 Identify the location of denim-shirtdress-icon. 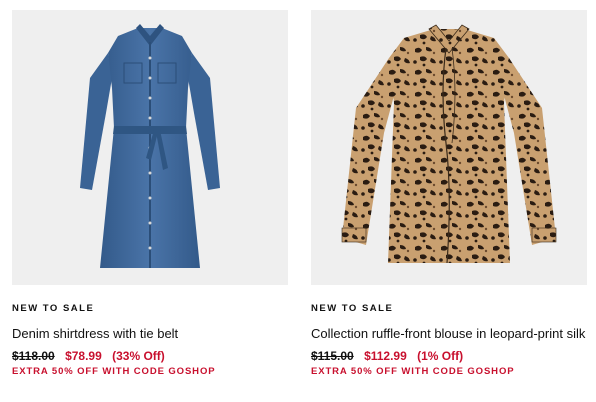
(150, 145).